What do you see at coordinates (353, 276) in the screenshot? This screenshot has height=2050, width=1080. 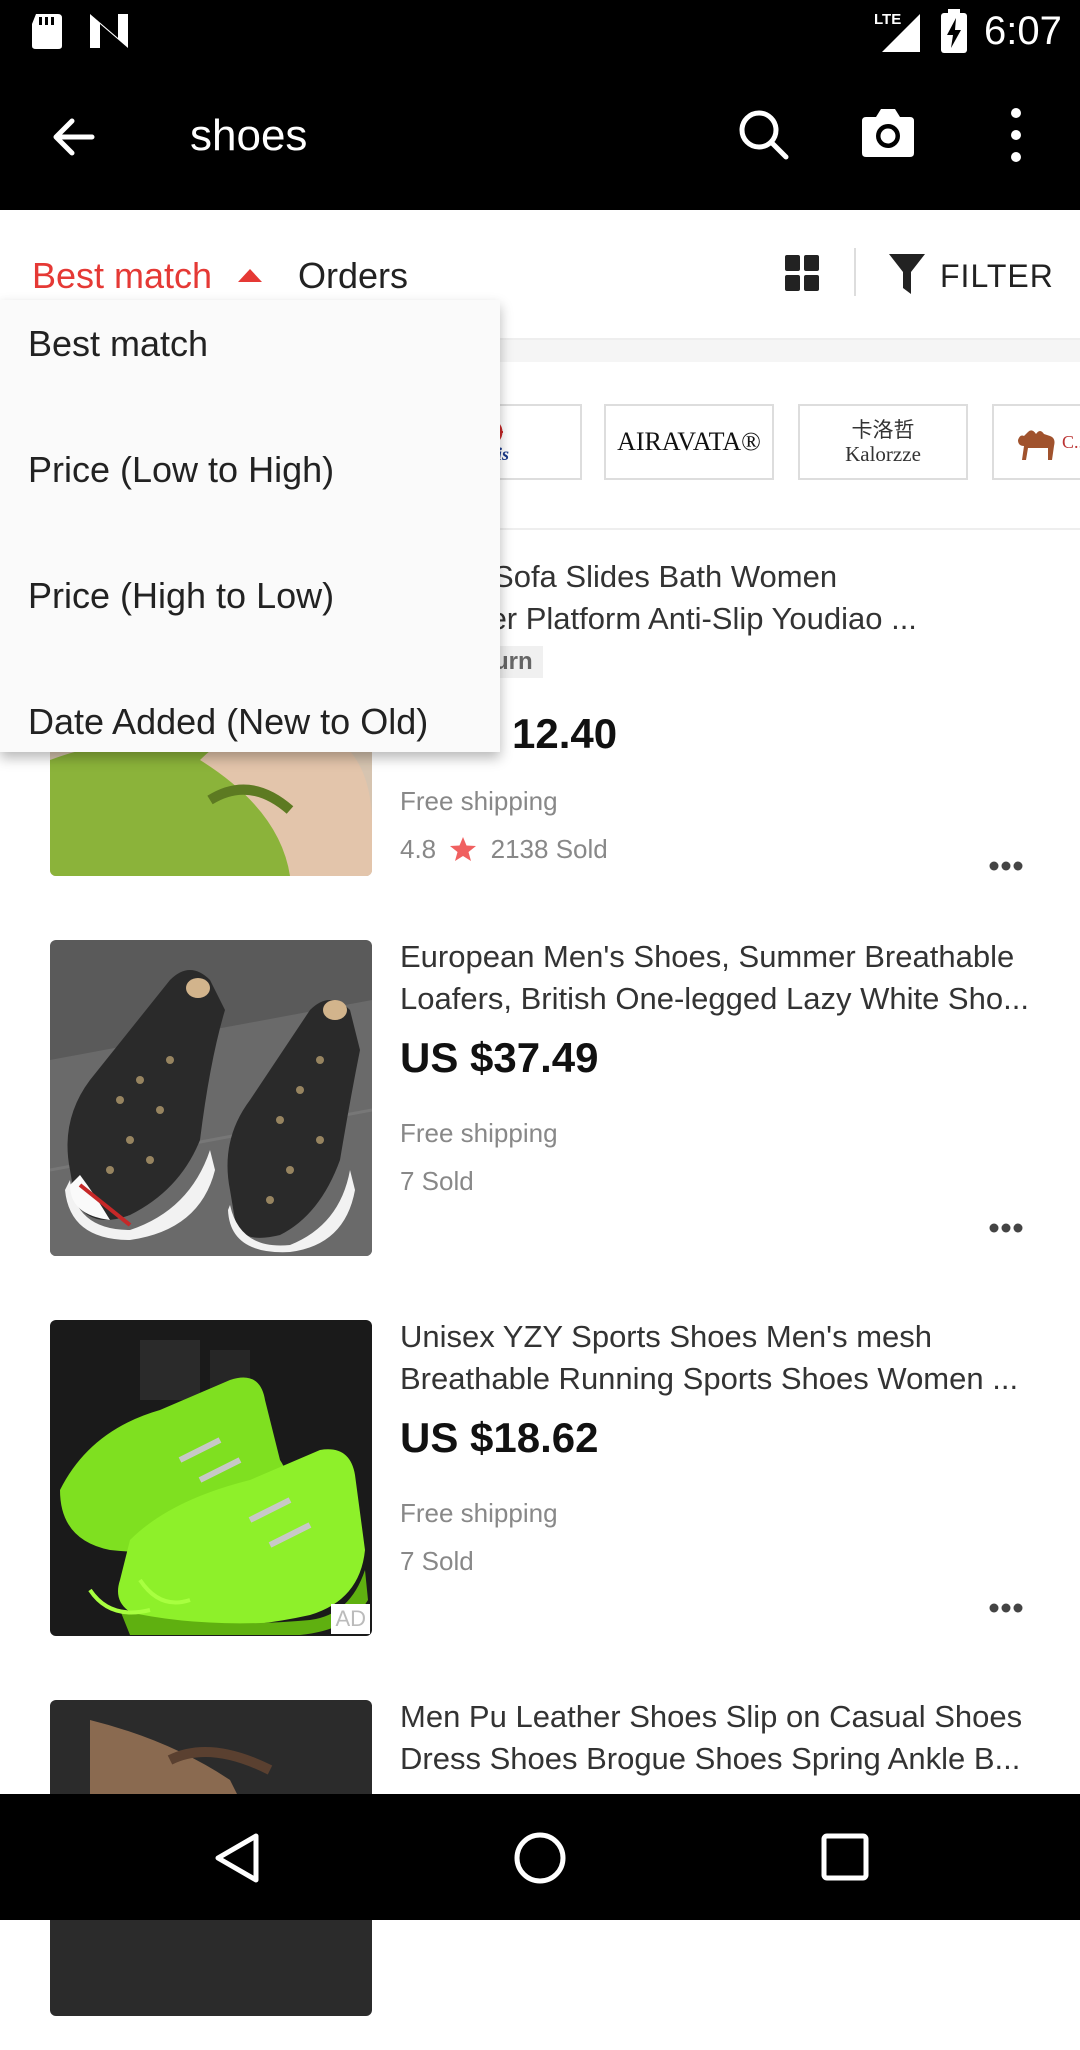 I see `sort-orders-tab: Orders` at bounding box center [353, 276].